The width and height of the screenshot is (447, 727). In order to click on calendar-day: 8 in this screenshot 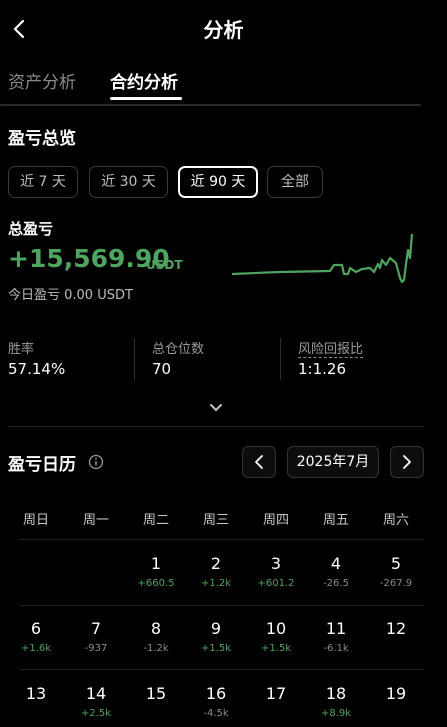, I will do `click(156, 628)`.